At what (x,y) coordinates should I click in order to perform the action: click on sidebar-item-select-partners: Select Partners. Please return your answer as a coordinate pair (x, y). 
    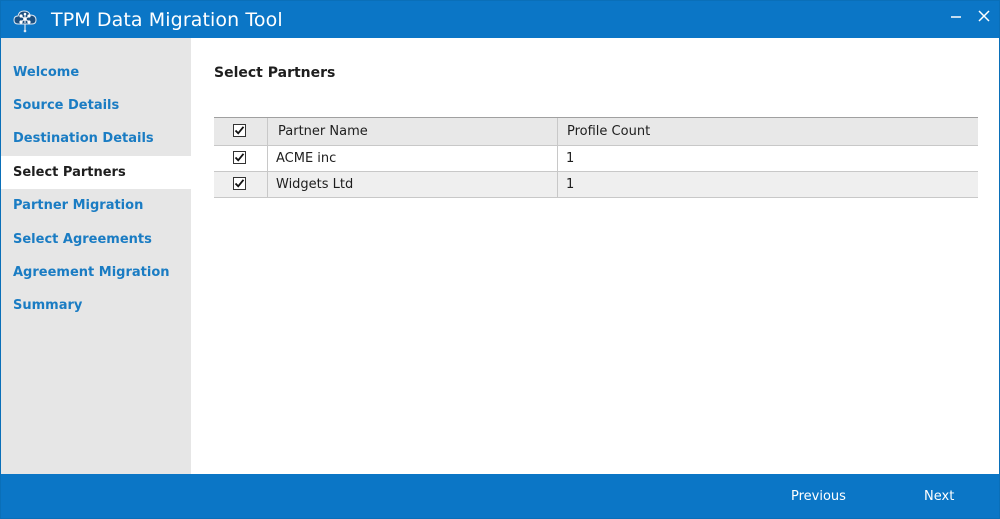
    Looking at the image, I should click on (96, 172).